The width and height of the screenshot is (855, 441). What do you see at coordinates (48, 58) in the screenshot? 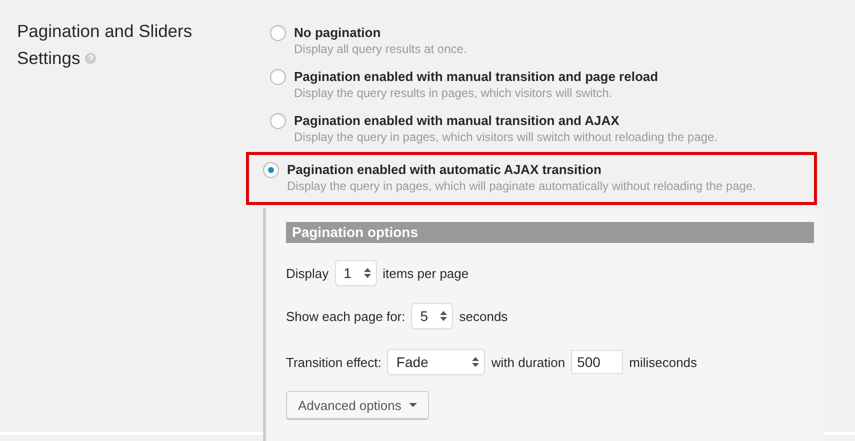
I see `section-label: Settings` at bounding box center [48, 58].